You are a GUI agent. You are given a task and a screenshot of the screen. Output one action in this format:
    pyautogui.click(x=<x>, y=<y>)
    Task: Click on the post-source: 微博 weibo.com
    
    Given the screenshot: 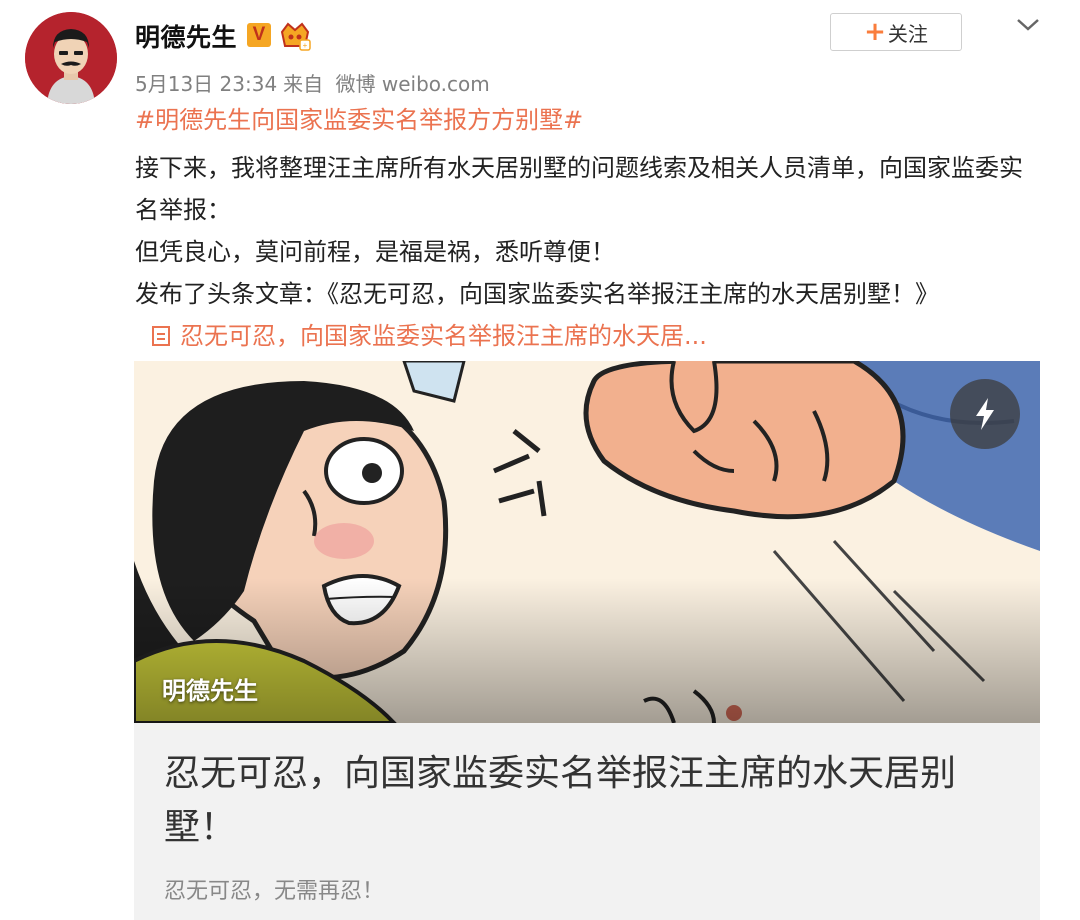 What is the action you would take?
    pyautogui.click(x=413, y=84)
    